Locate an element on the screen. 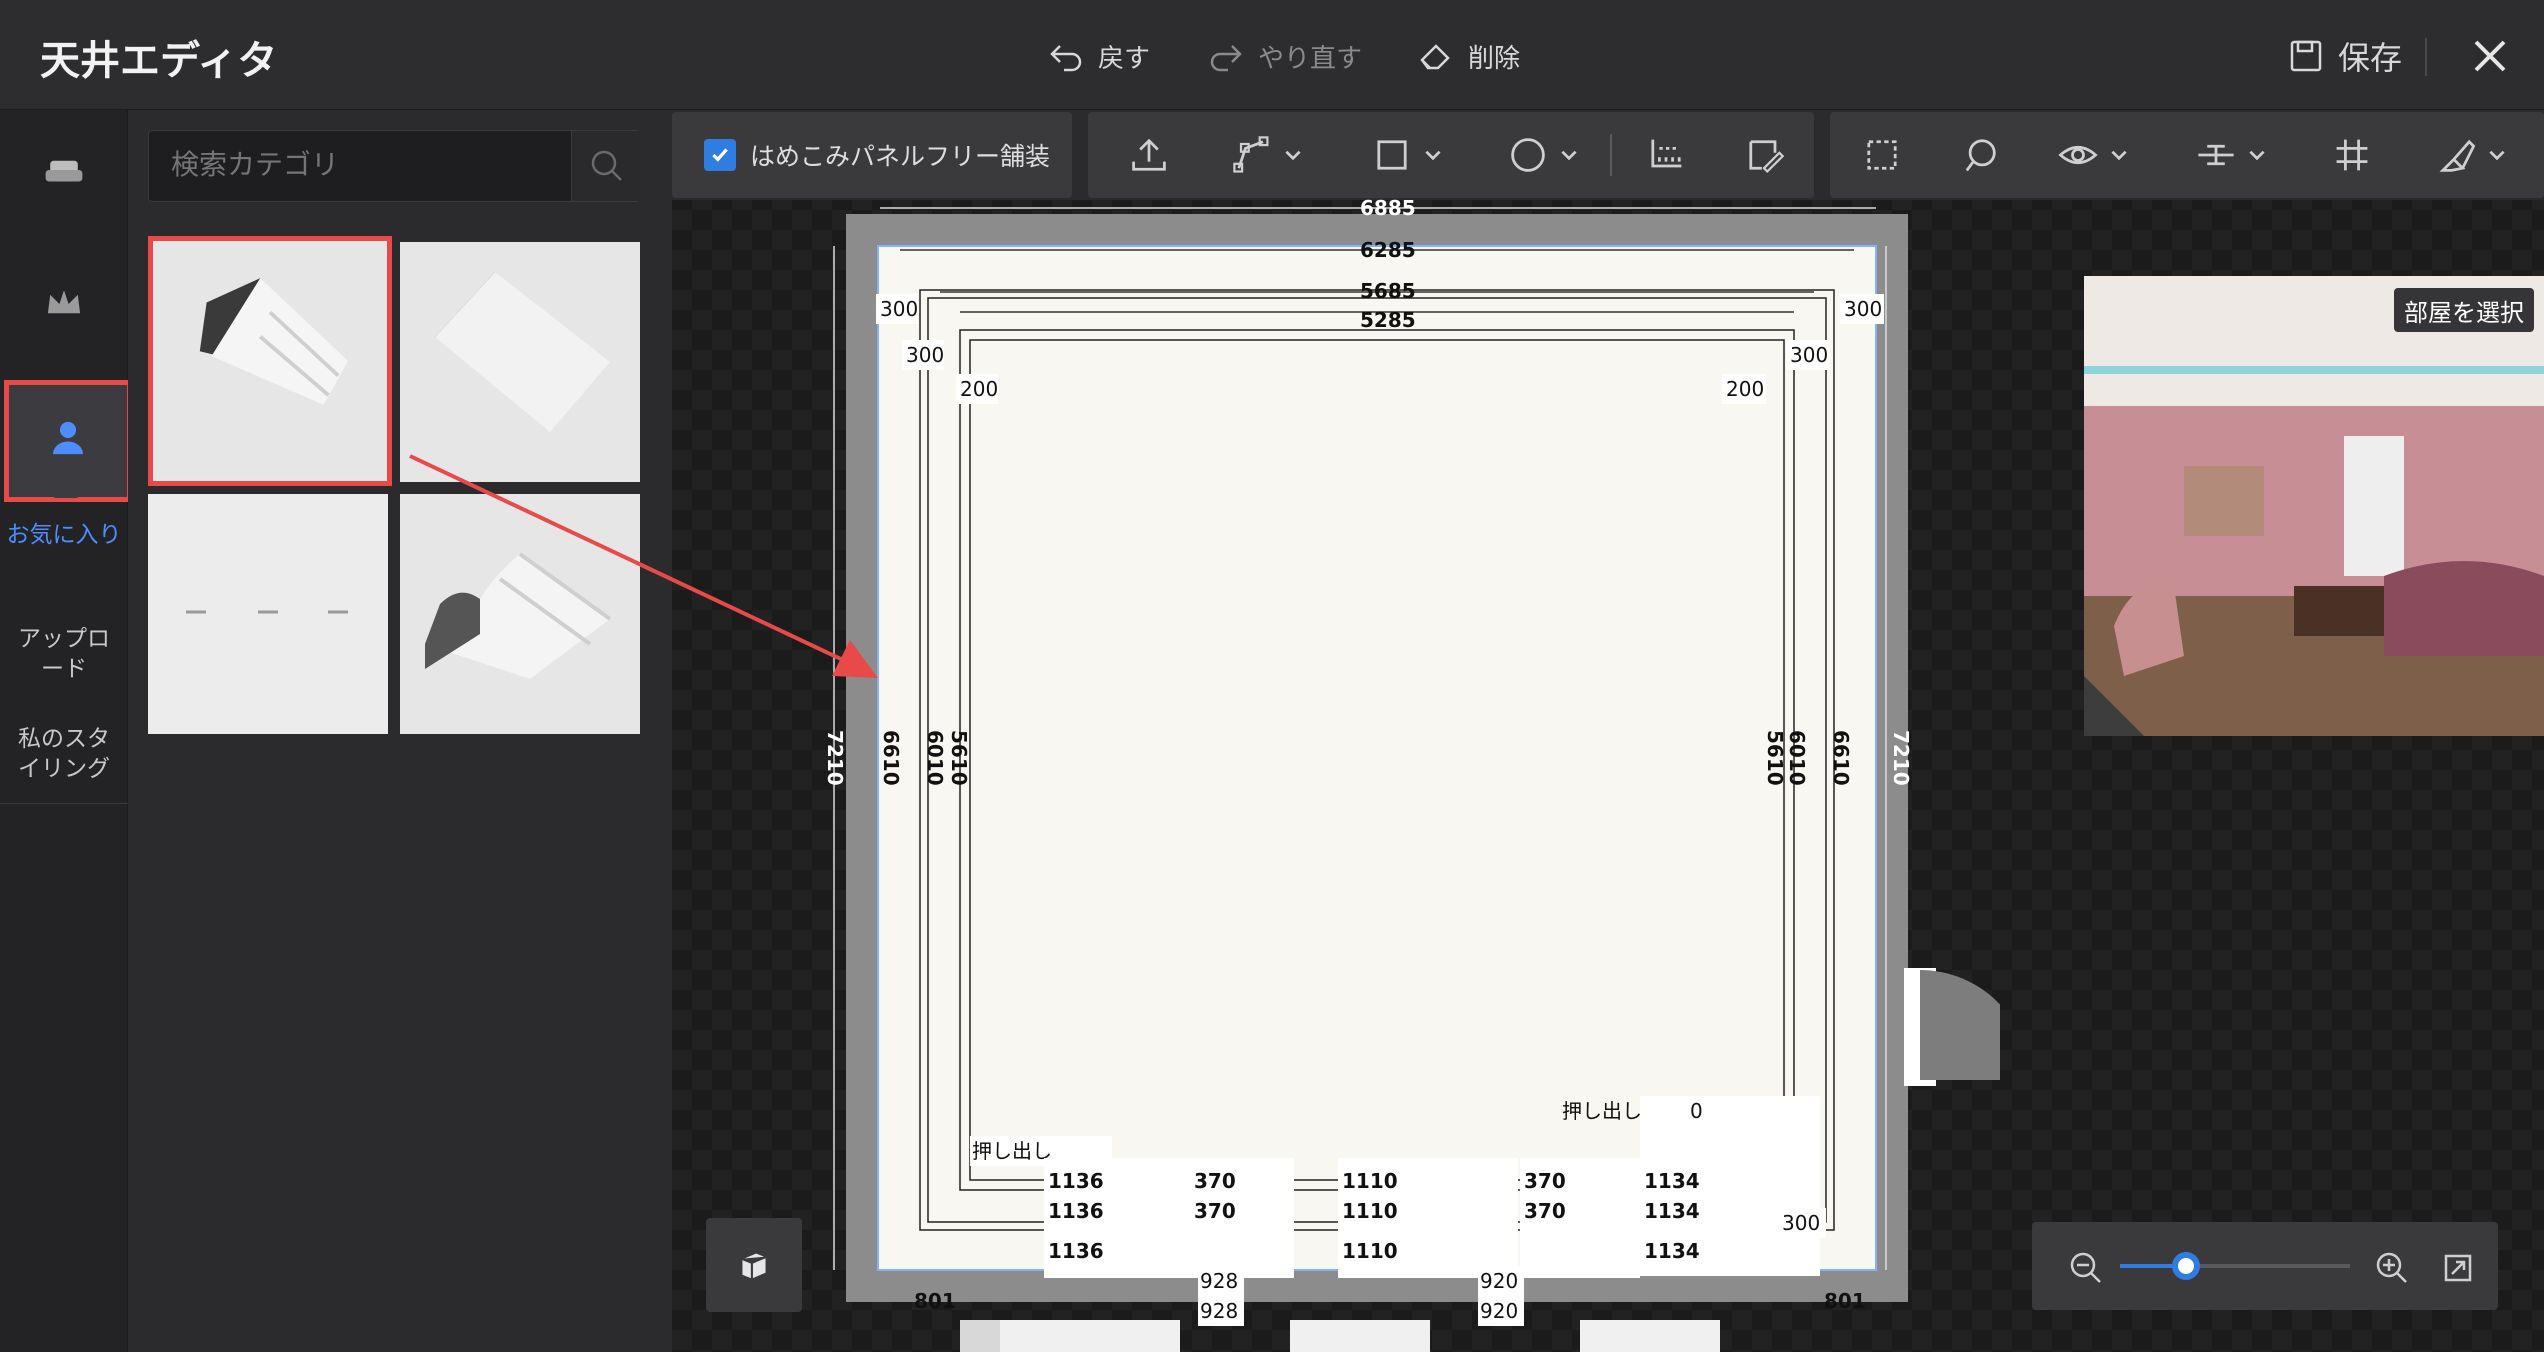 The image size is (2544, 1352). seamless-checkbox is located at coordinates (720, 155).